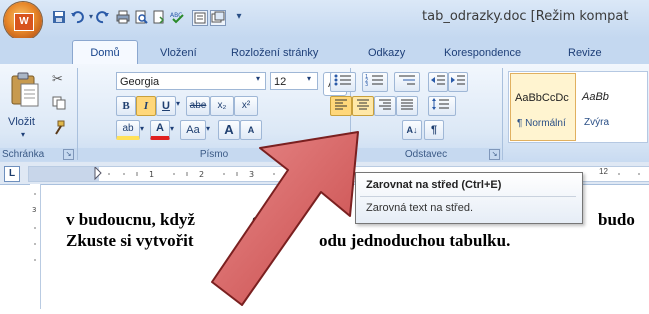 Image resolution: width=649 pixels, height=314 pixels. I want to click on justify-icon, so click(407, 104).